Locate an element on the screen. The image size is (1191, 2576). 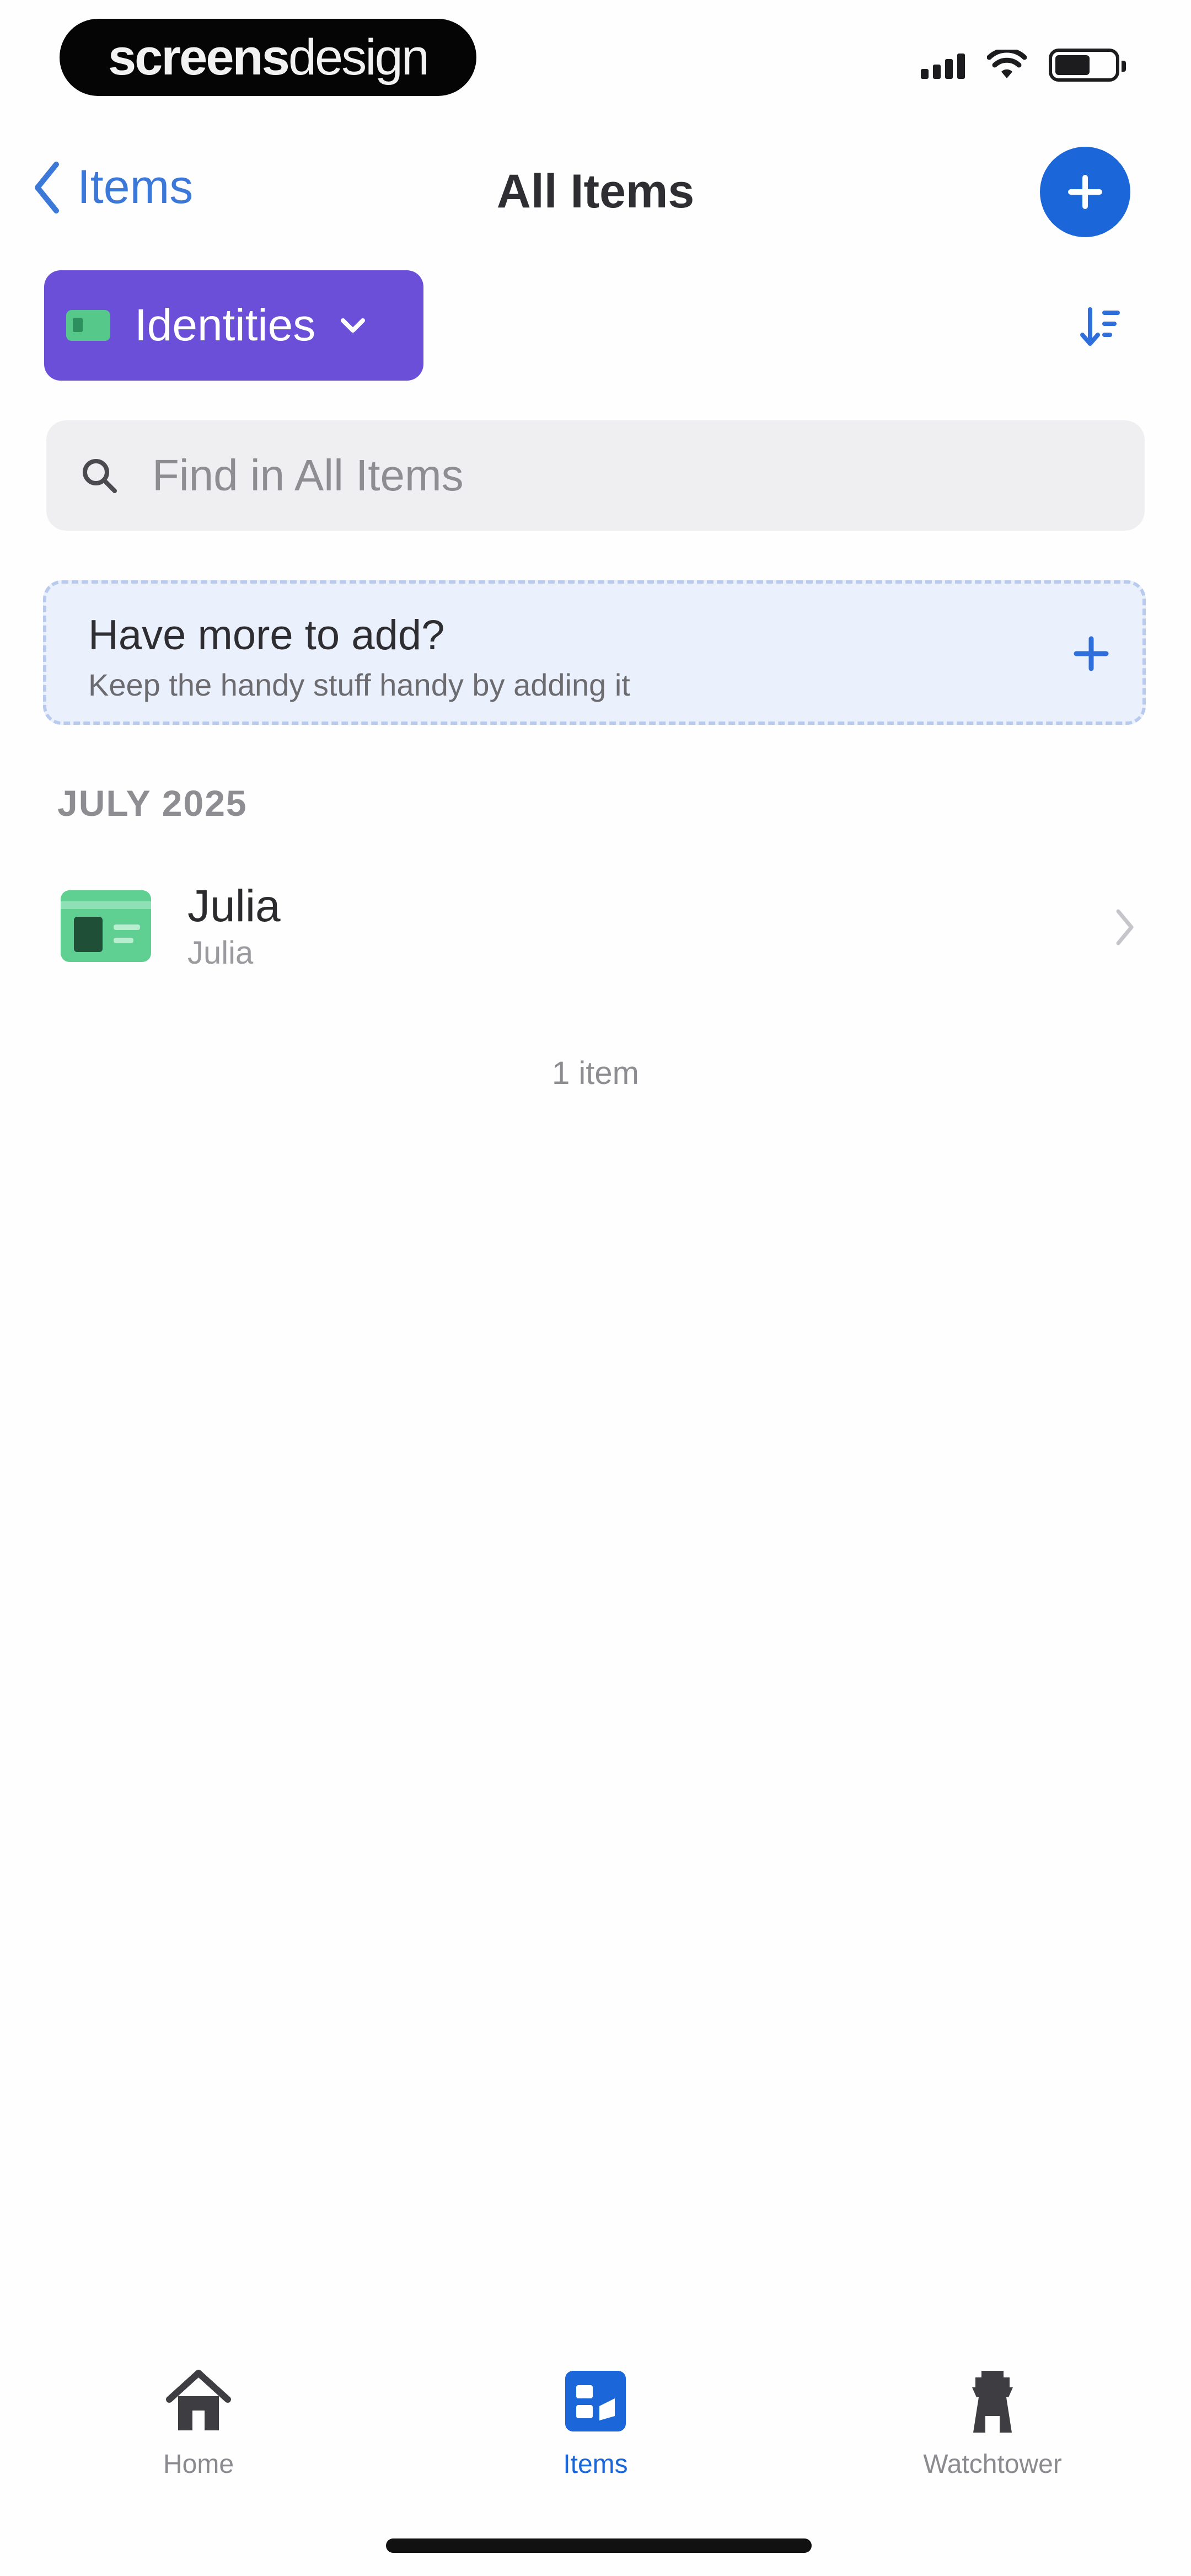
brand-text-bold: screens is located at coordinates (199, 57).